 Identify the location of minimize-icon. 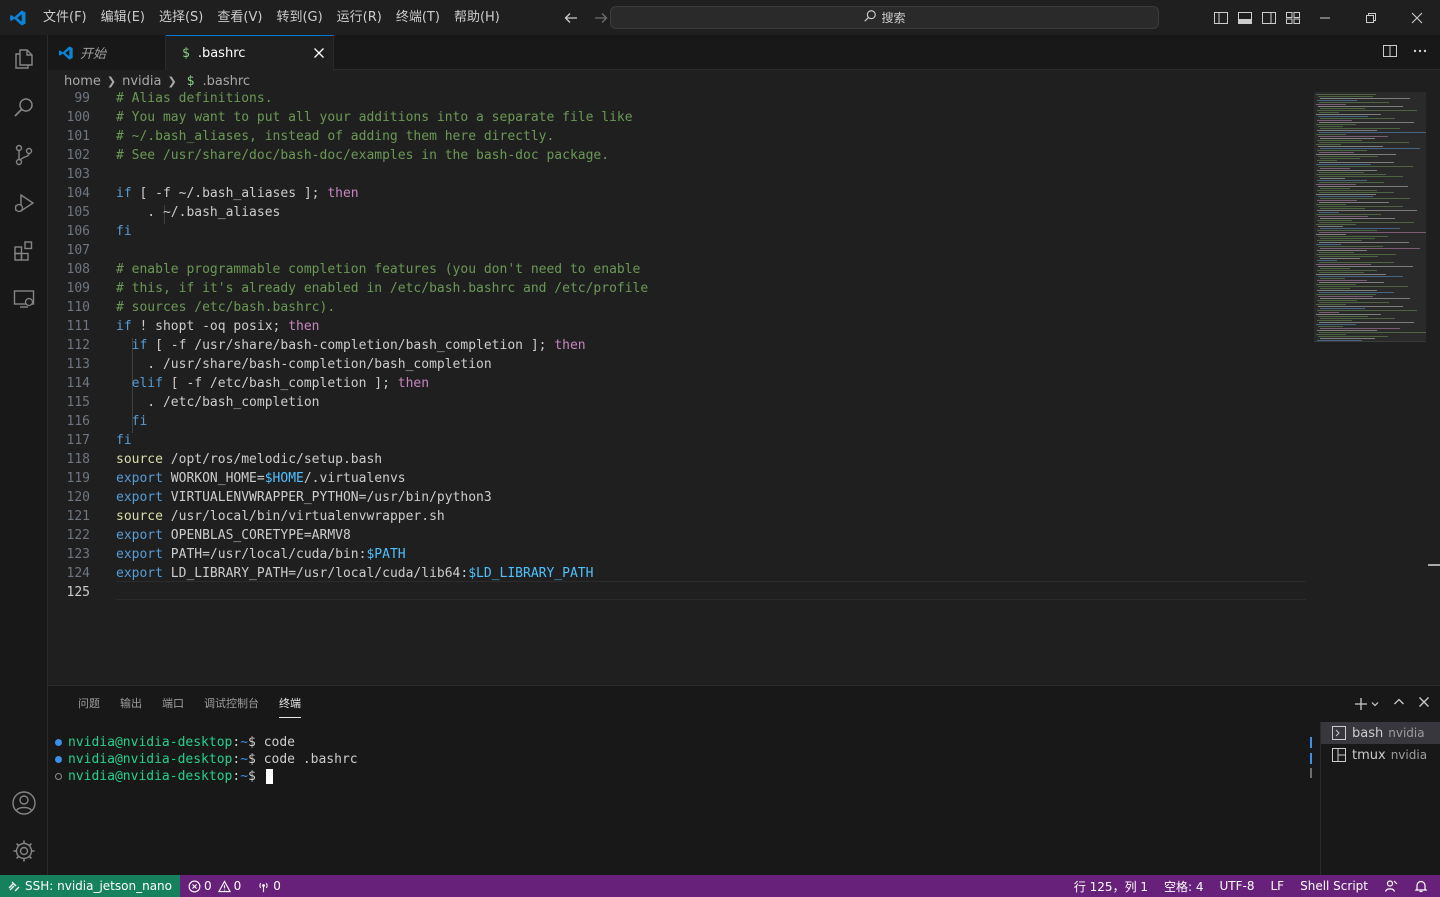
(1325, 17).